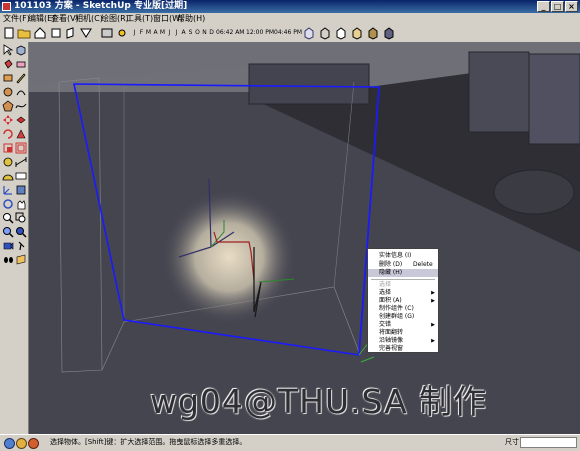 The height and width of the screenshot is (451, 580). I want to click on month-may: M, so click(162, 33).